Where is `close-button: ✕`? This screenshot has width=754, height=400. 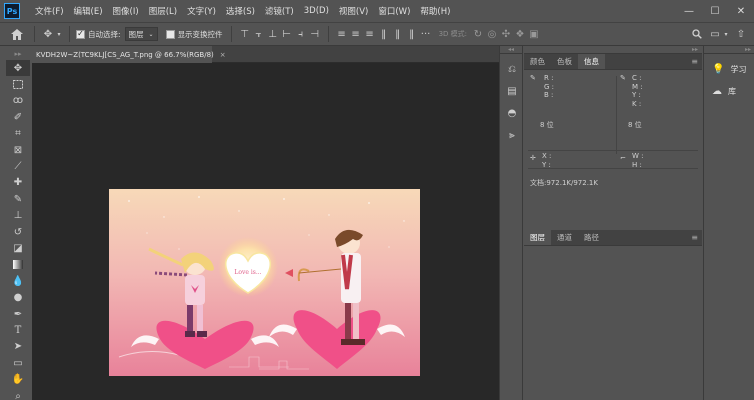 close-button: ✕ is located at coordinates (741, 11).